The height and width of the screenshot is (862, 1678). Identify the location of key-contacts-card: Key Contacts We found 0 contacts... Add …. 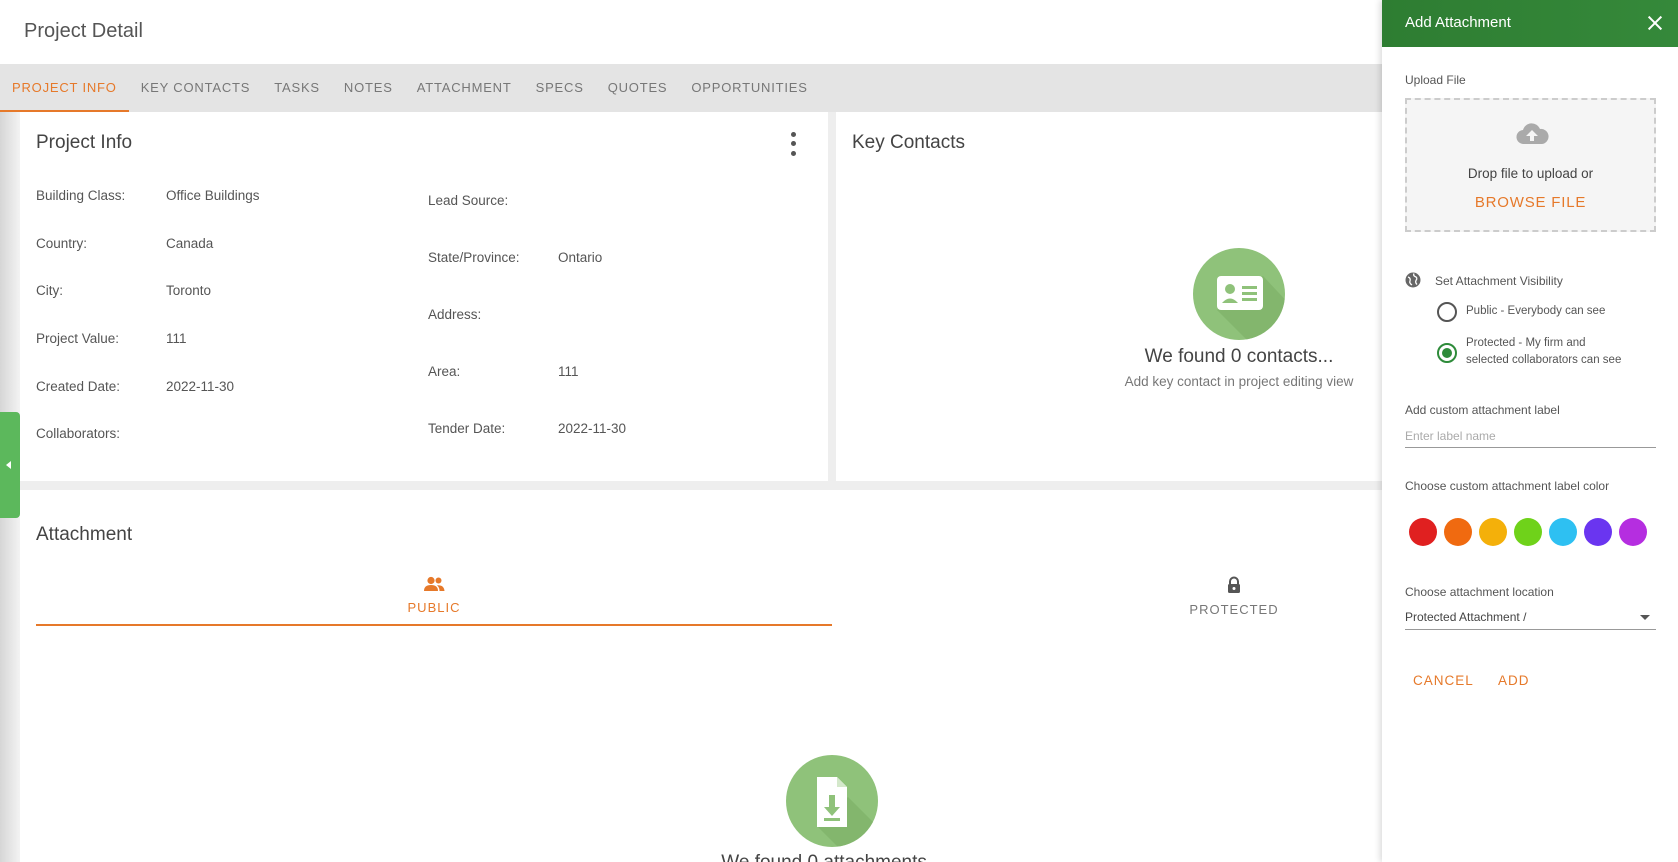
(1109, 296).